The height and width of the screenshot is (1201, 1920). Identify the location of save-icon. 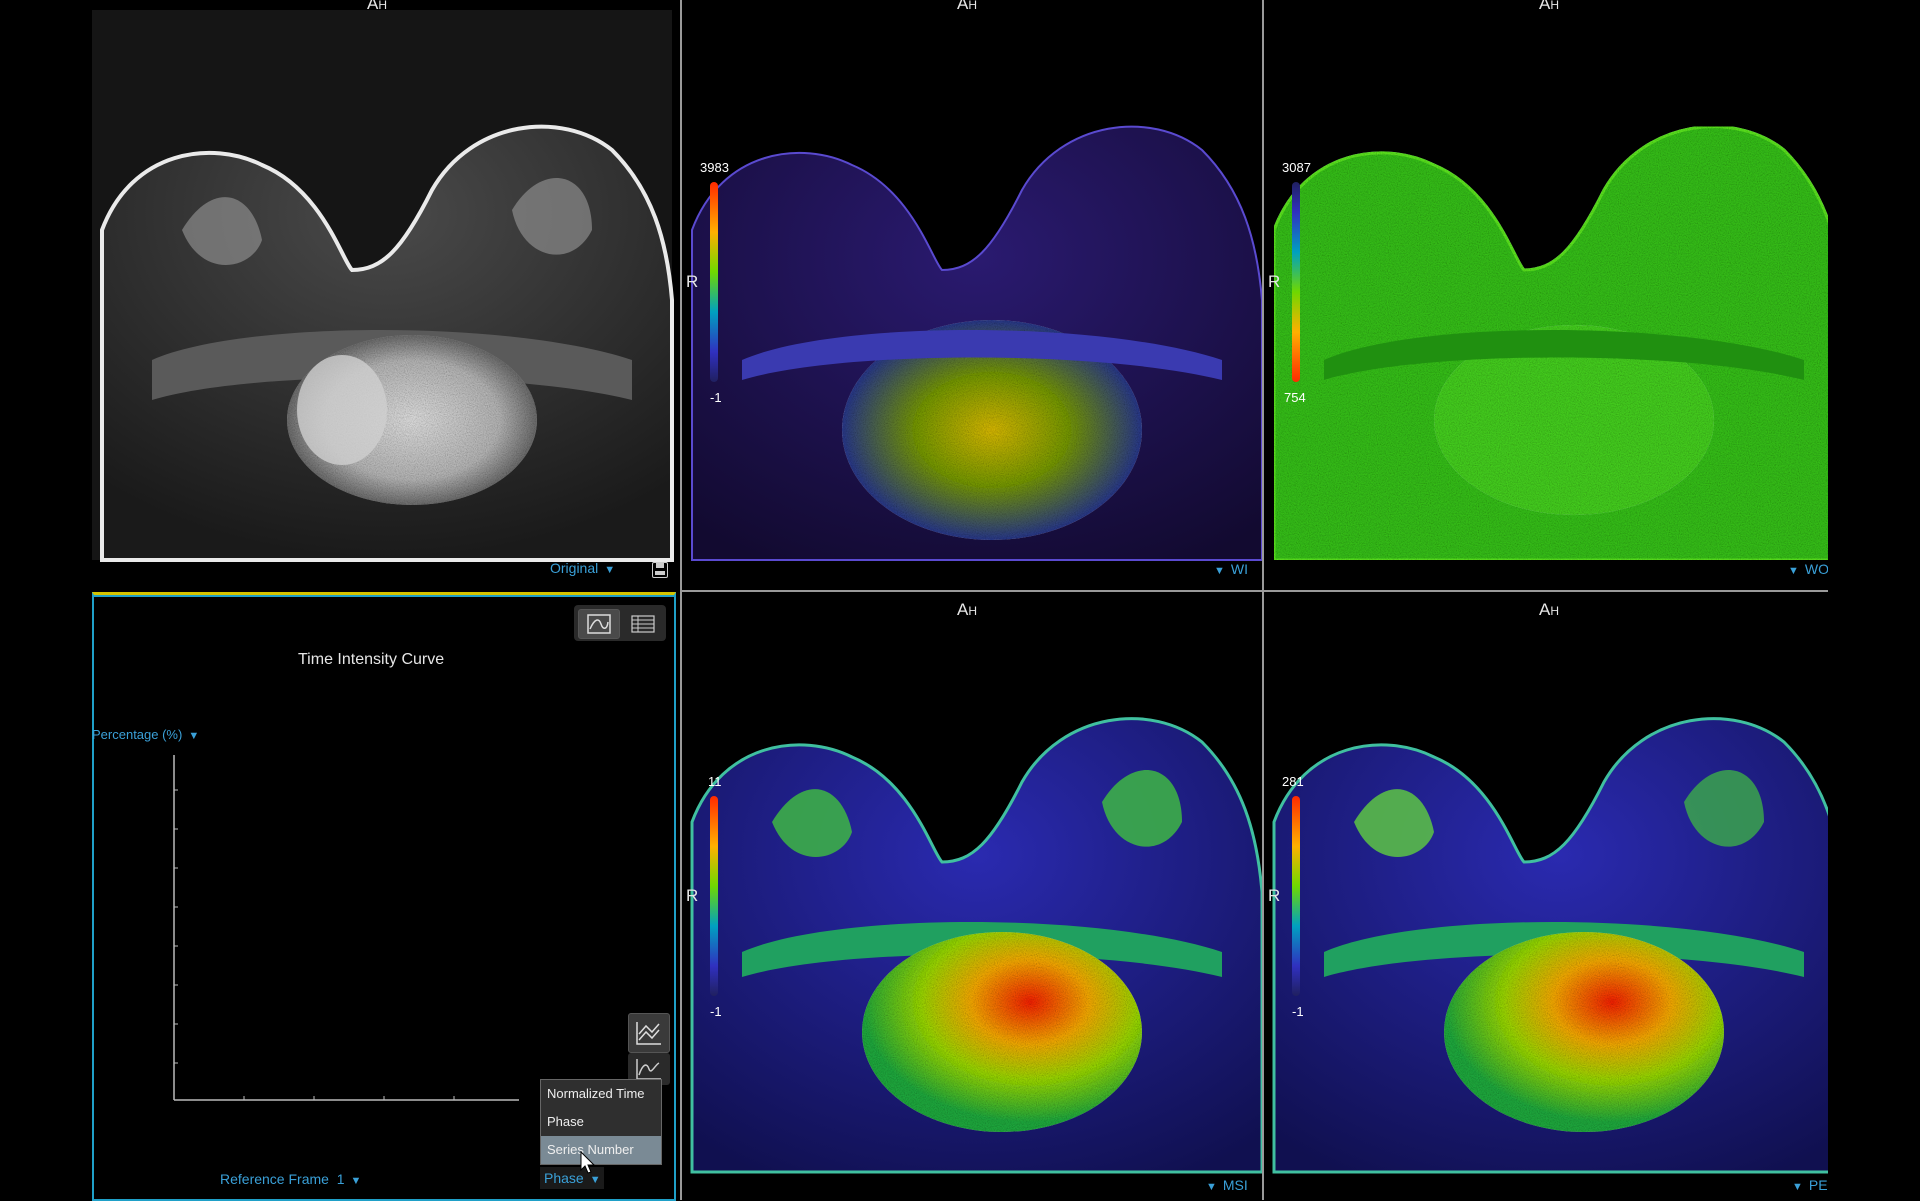
(660, 570).